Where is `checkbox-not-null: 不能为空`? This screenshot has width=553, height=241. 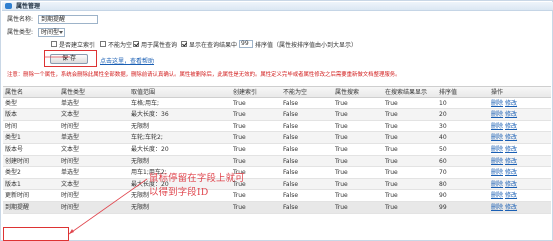 checkbox-not-null: 不能为空 is located at coordinates (116, 44).